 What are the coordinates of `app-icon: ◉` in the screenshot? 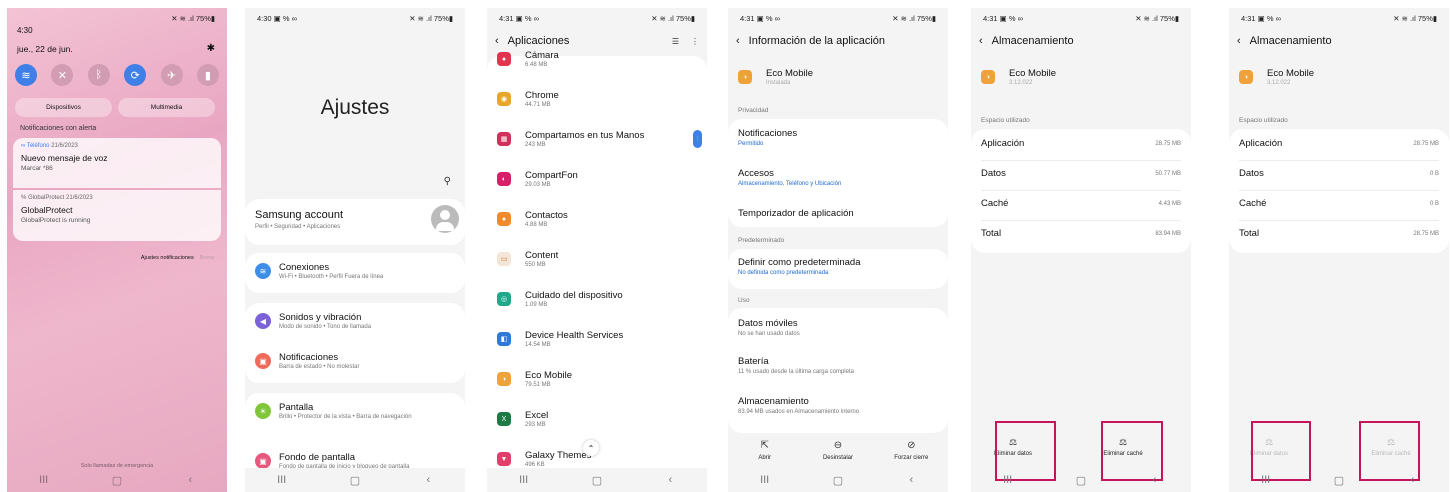 It's located at (504, 99).